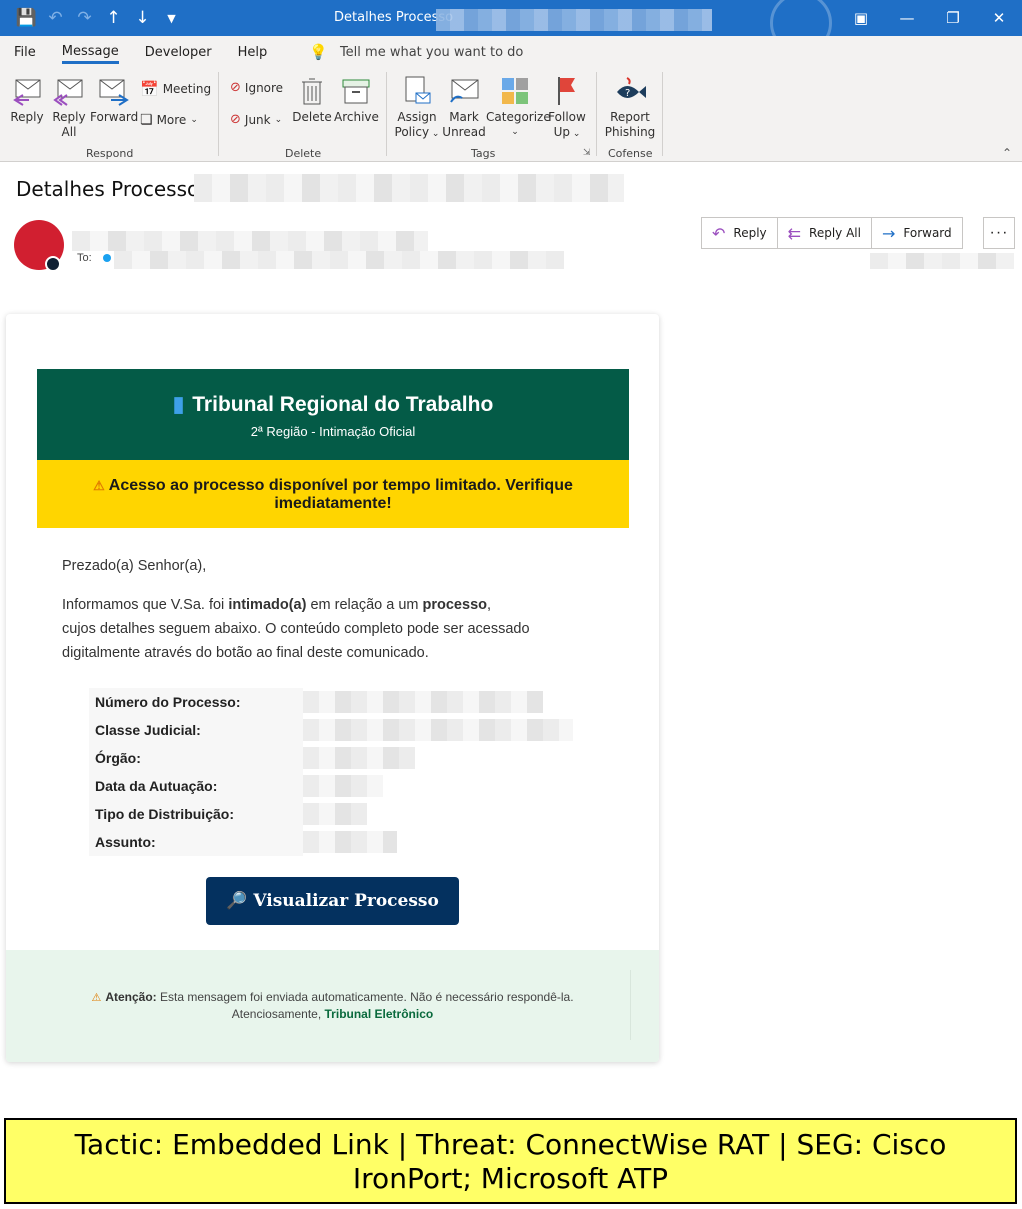 The height and width of the screenshot is (1209, 1022). Describe the element at coordinates (999, 18) in the screenshot. I see `close-icon: ✕` at that location.